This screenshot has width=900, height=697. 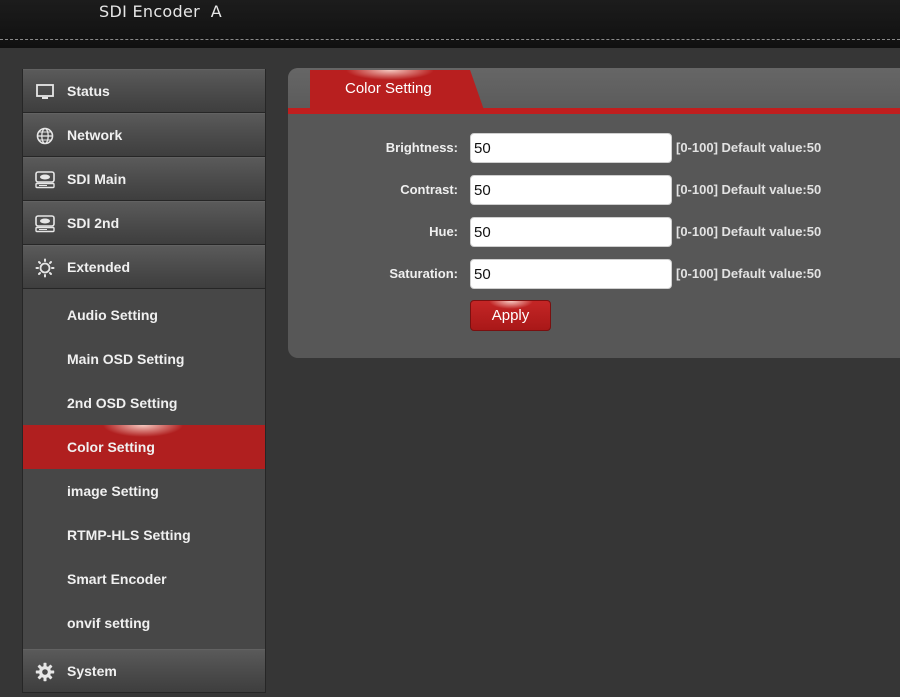 What do you see at coordinates (122, 403) in the screenshot?
I see `submenu-item-label: 2nd OSD Setting` at bounding box center [122, 403].